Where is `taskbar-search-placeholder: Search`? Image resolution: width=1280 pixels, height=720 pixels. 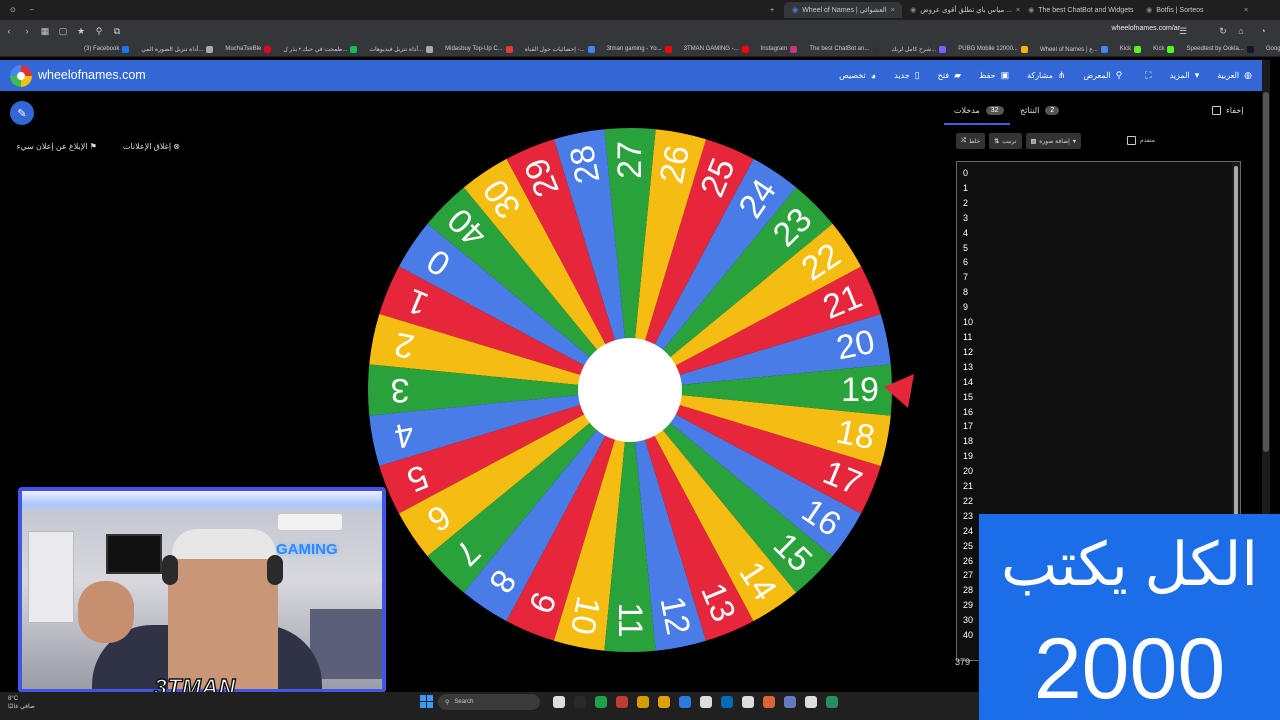 taskbar-search-placeholder: Search is located at coordinates (464, 702).